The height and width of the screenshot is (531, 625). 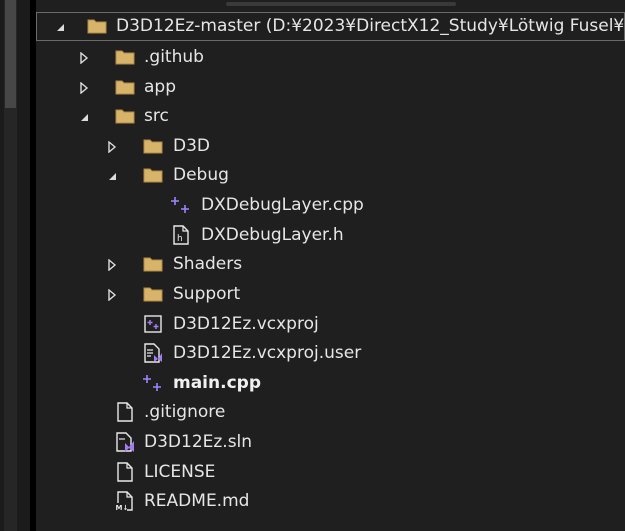 I want to click on vcxproj-user-file-icon, so click(x=153, y=353).